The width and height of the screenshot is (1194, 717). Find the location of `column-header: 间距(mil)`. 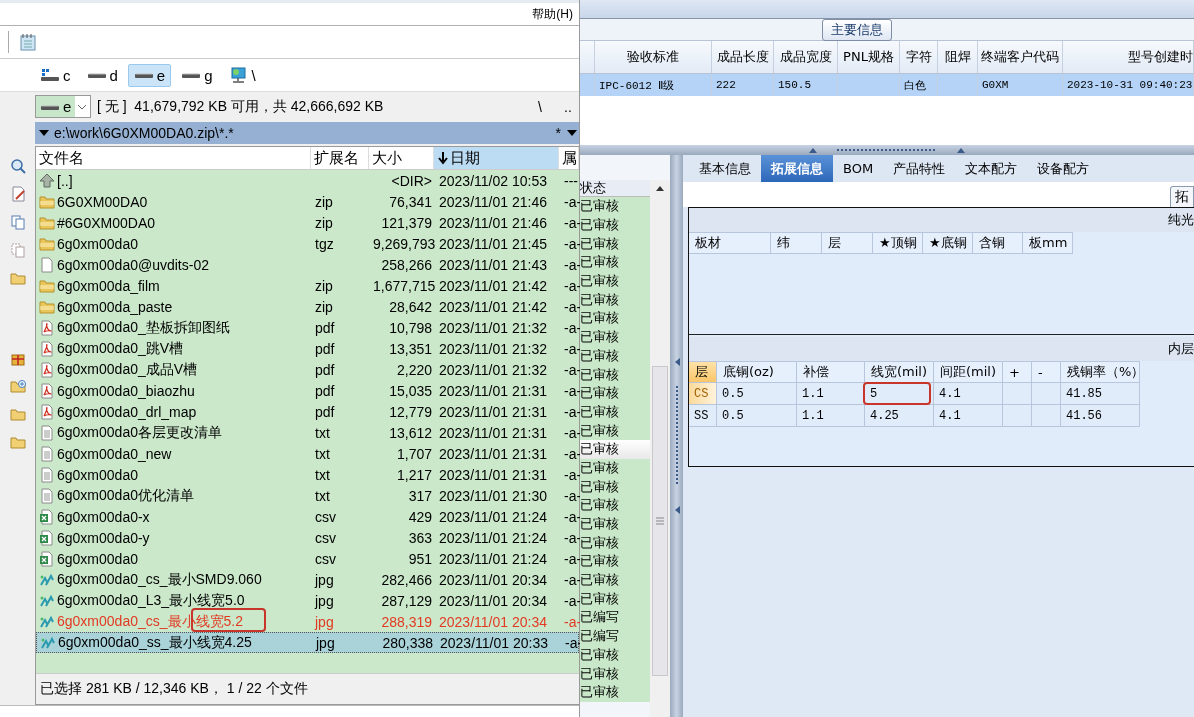

column-header: 间距(mil) is located at coordinates (968, 372).